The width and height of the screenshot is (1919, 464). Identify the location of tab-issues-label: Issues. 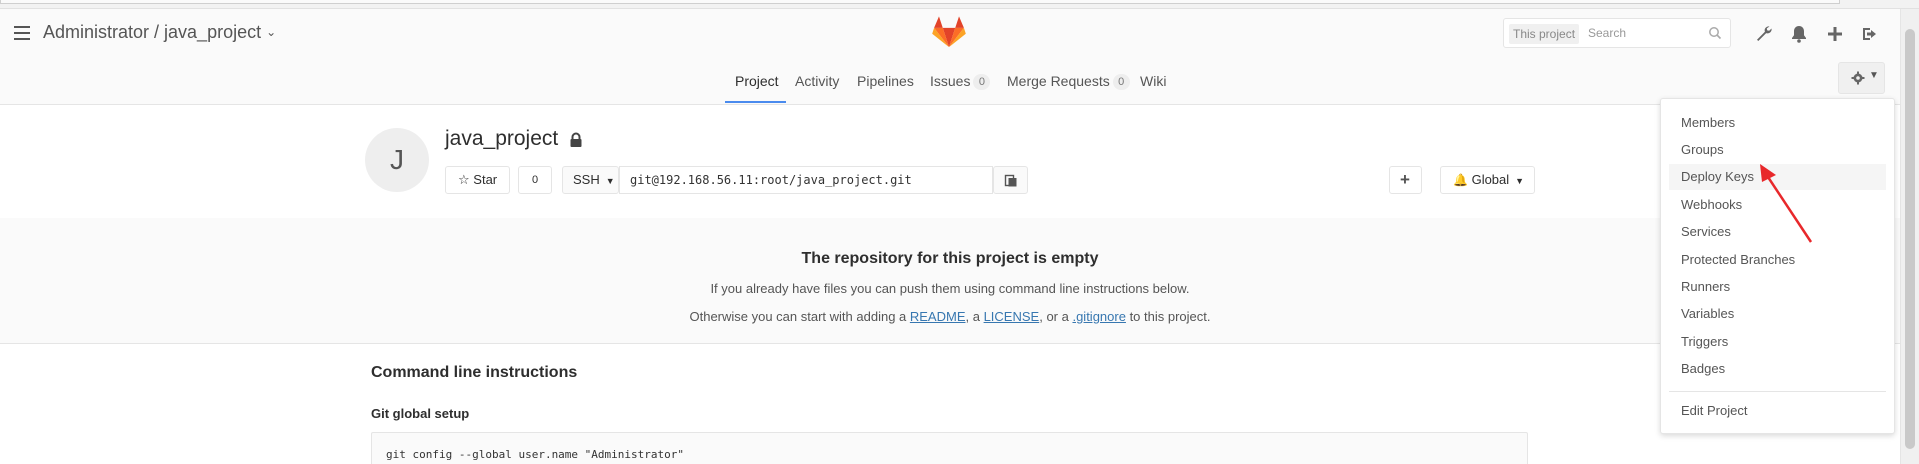
(950, 81).